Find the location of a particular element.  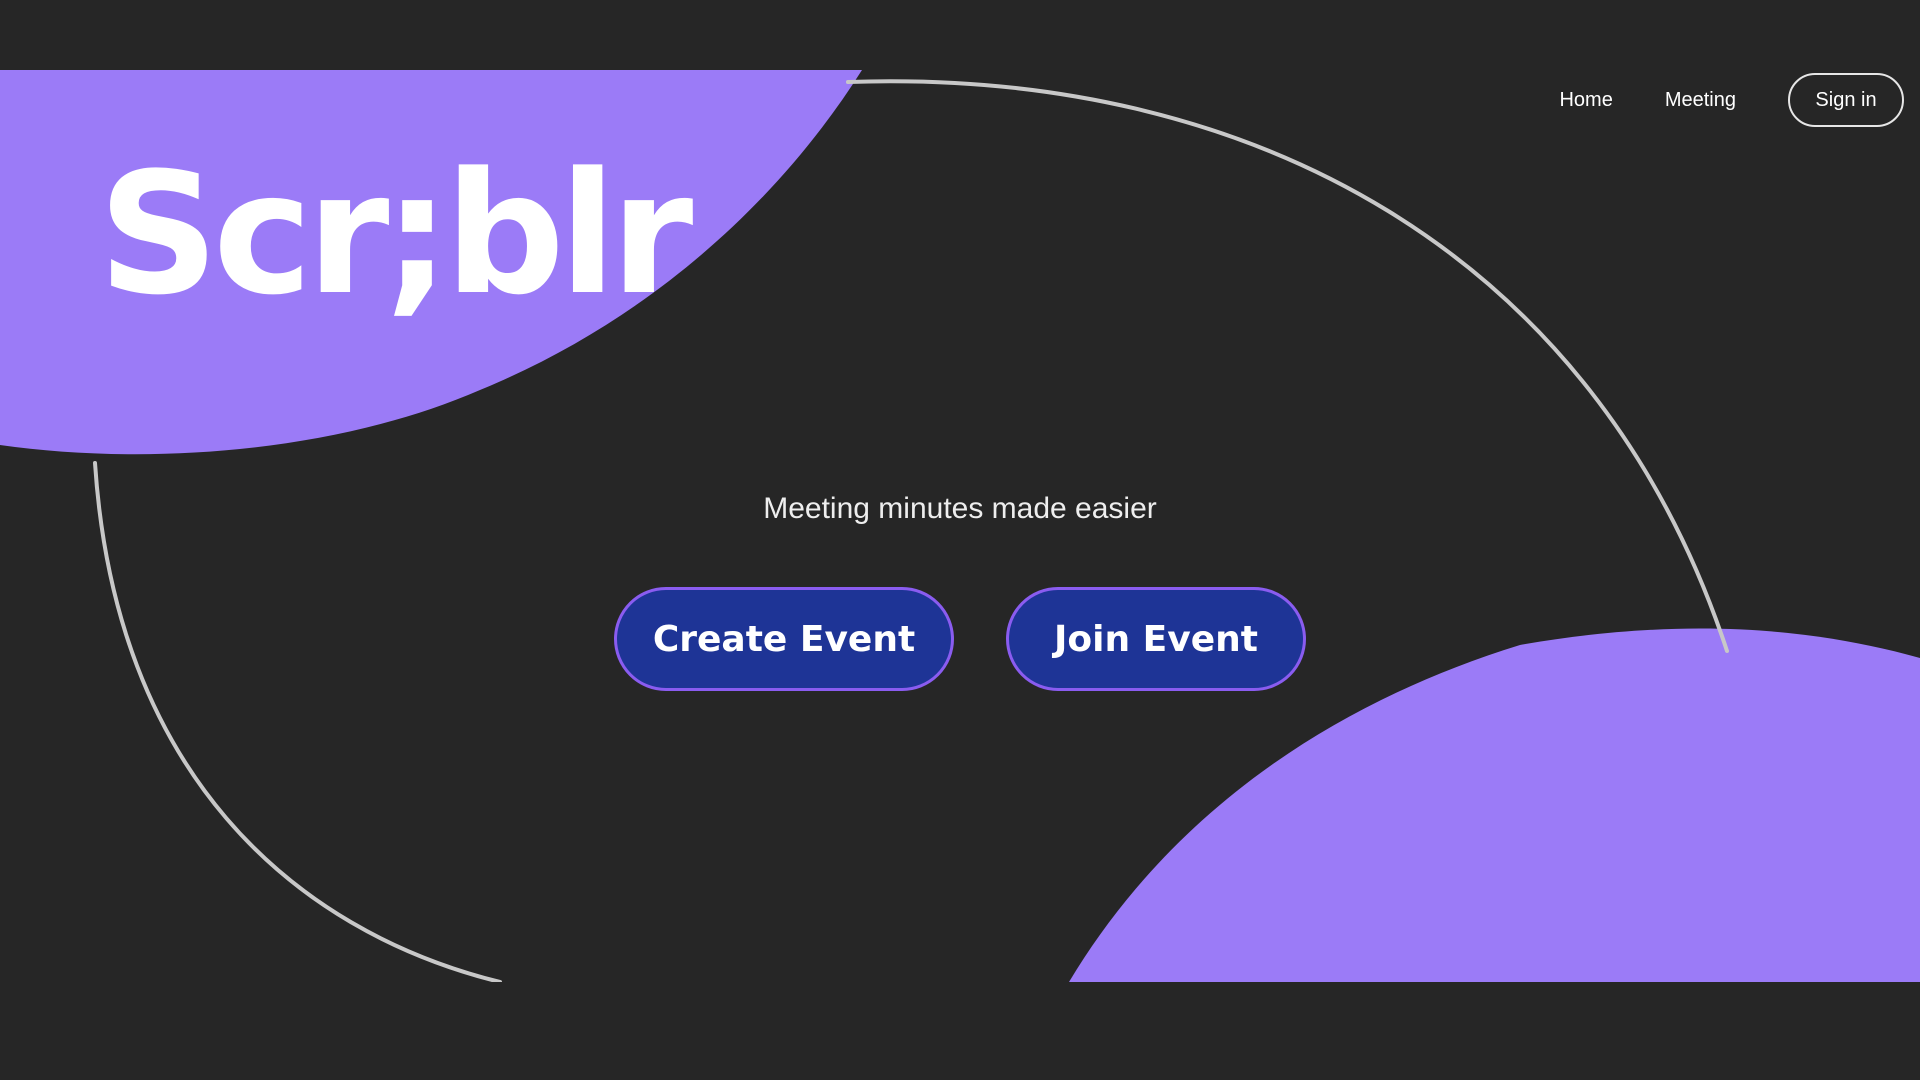

nav-home-link: Home is located at coordinates (1585, 100).